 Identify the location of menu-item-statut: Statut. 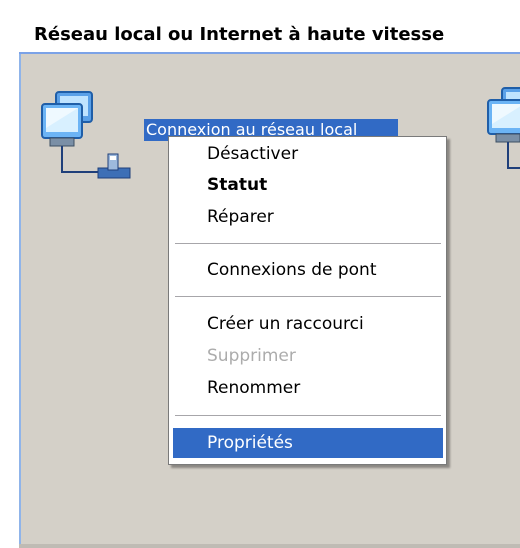
(308, 185).